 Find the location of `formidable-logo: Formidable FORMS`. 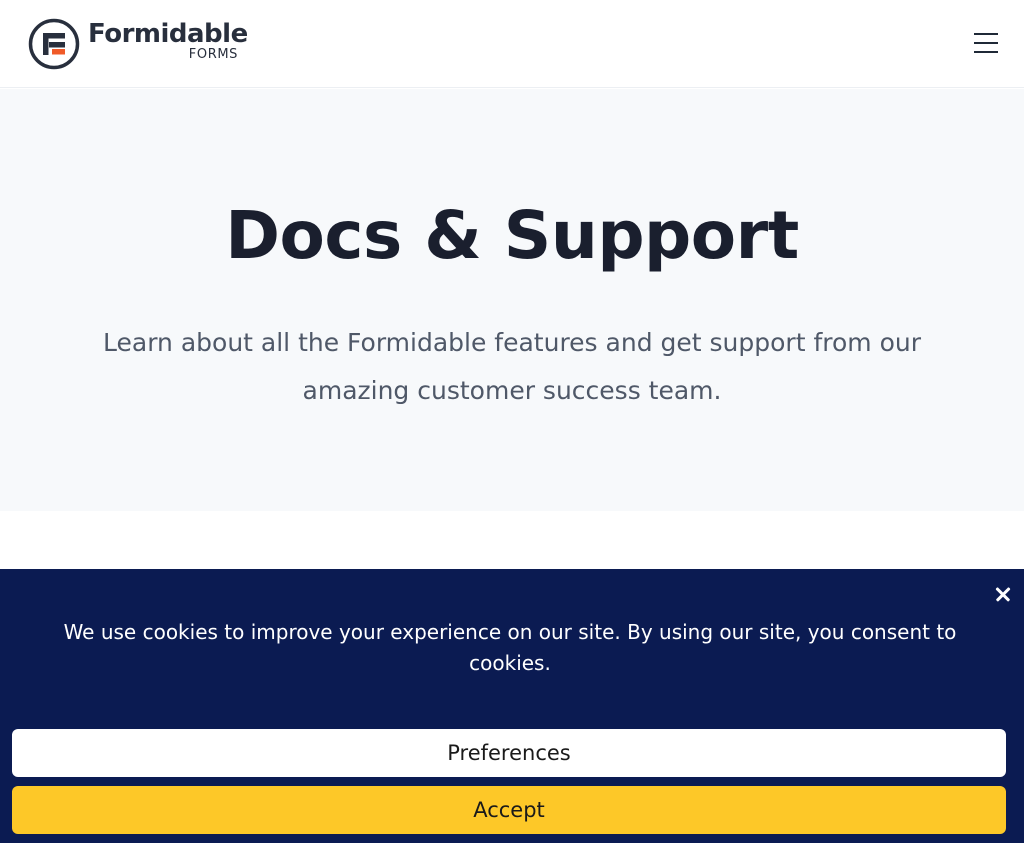

formidable-logo: Formidable FORMS is located at coordinates (138, 44).